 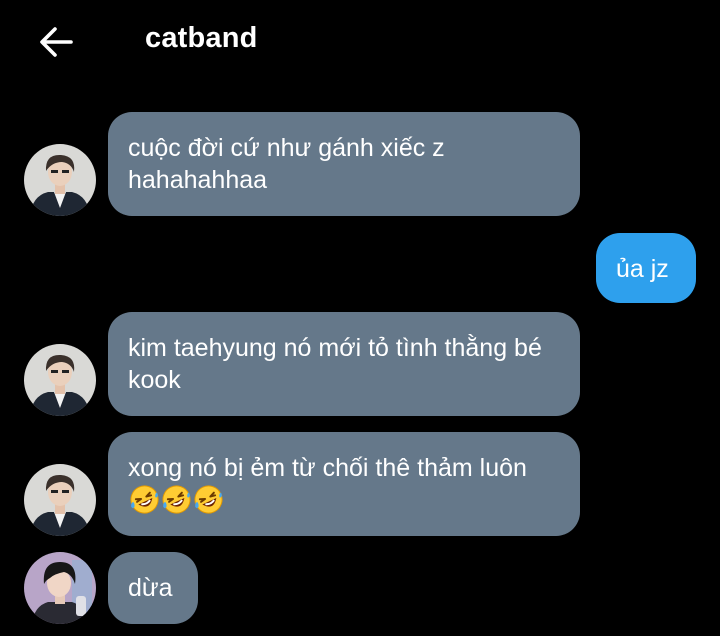 I want to click on message-text: cuộc đời cứ như gánh xiếc z hahahahhaa, so click(x=286, y=164).